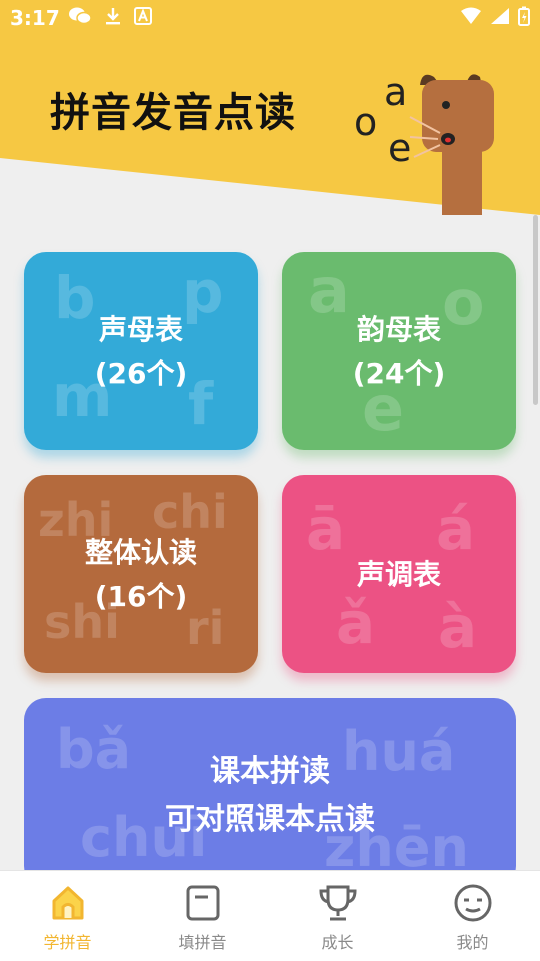 The width and height of the screenshot is (540, 961). What do you see at coordinates (472, 903) in the screenshot?
I see `face-icon` at bounding box center [472, 903].